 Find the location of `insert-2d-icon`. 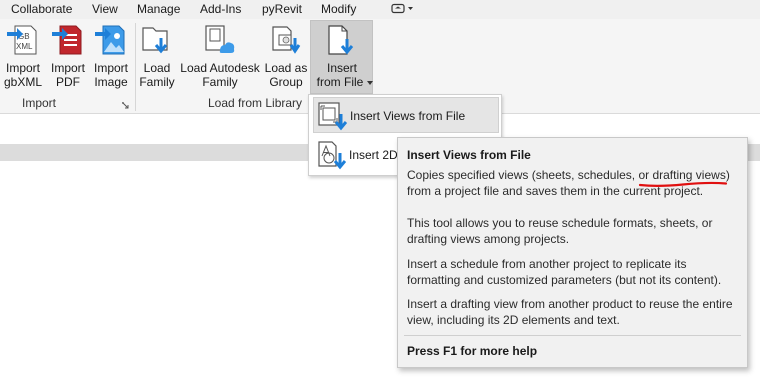

insert-2d-icon is located at coordinates (332, 155).